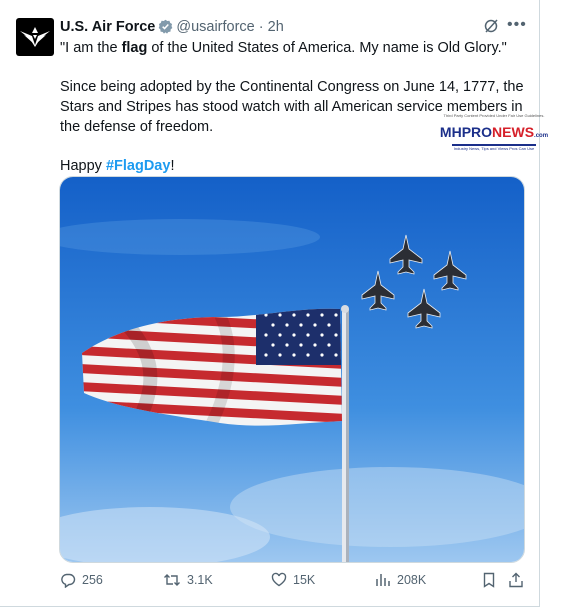  Describe the element at coordinates (477, 132) in the screenshot. I see `watermark-pro: PRO` at that location.